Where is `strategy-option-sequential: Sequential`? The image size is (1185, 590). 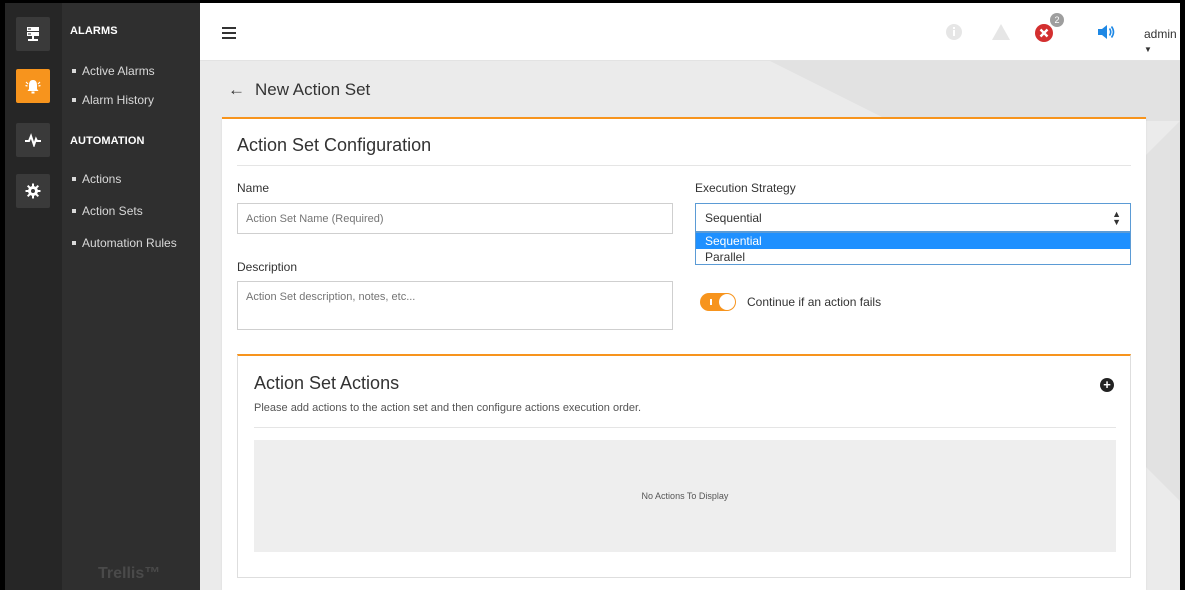 strategy-option-sequential: Sequential is located at coordinates (913, 241).